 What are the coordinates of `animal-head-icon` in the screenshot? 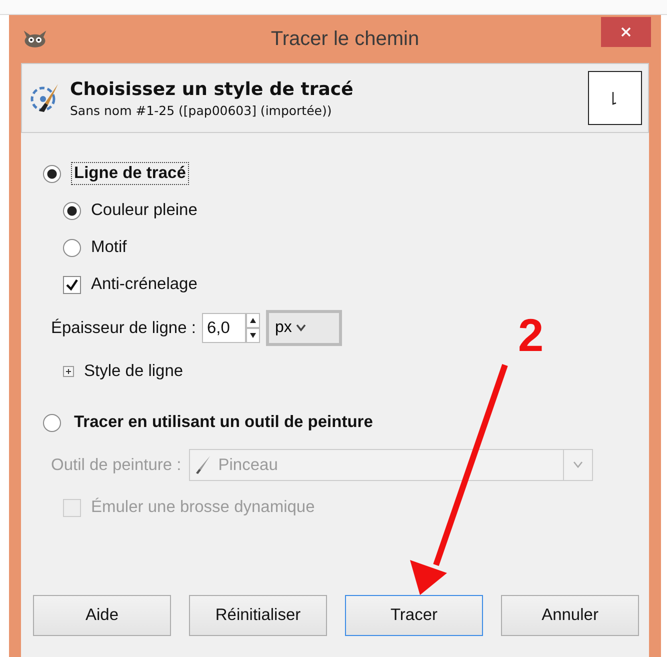 It's located at (35, 39).